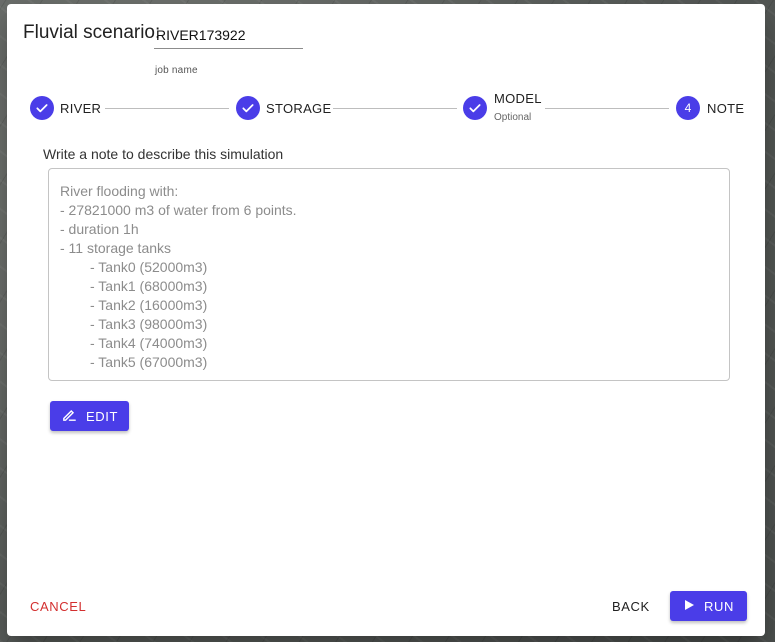 This screenshot has height=642, width=775. What do you see at coordinates (42, 108) in the screenshot?
I see `step-river-check-icon` at bounding box center [42, 108].